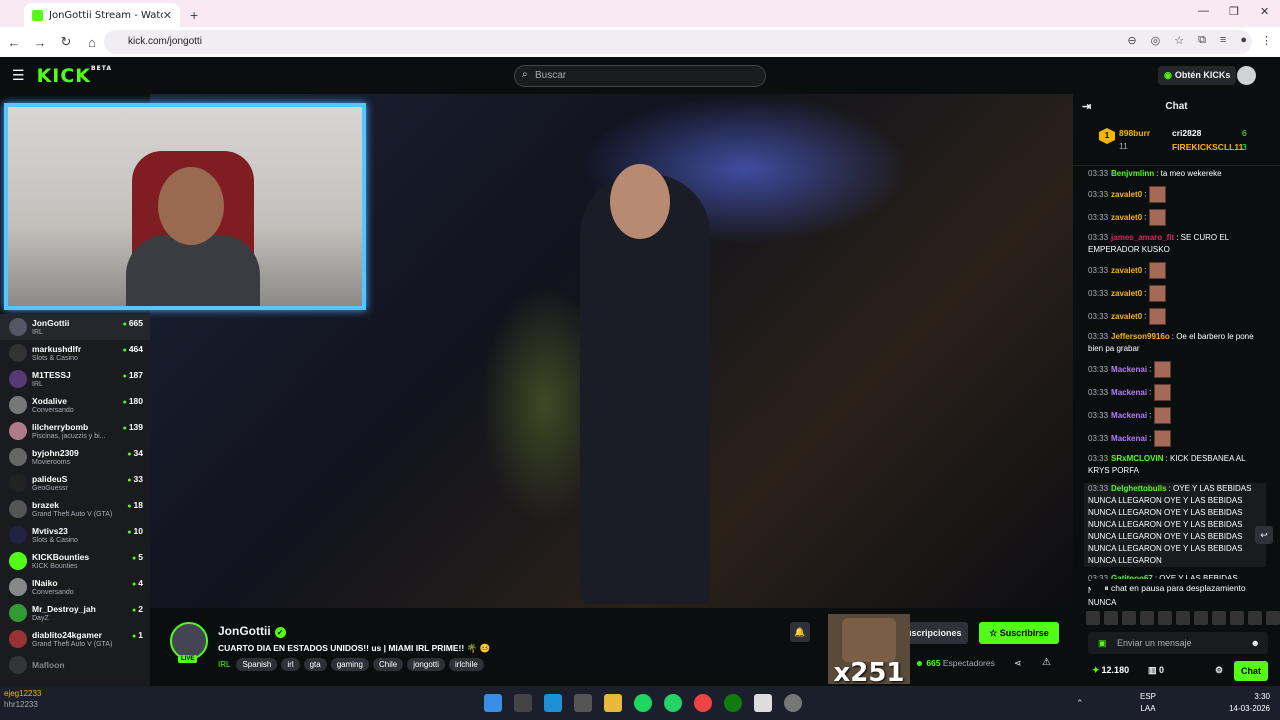 This screenshot has height=720, width=1280. I want to click on chat-paused-notice: ⏸ chat en pausa para desplazamiento, so click(1175, 588).